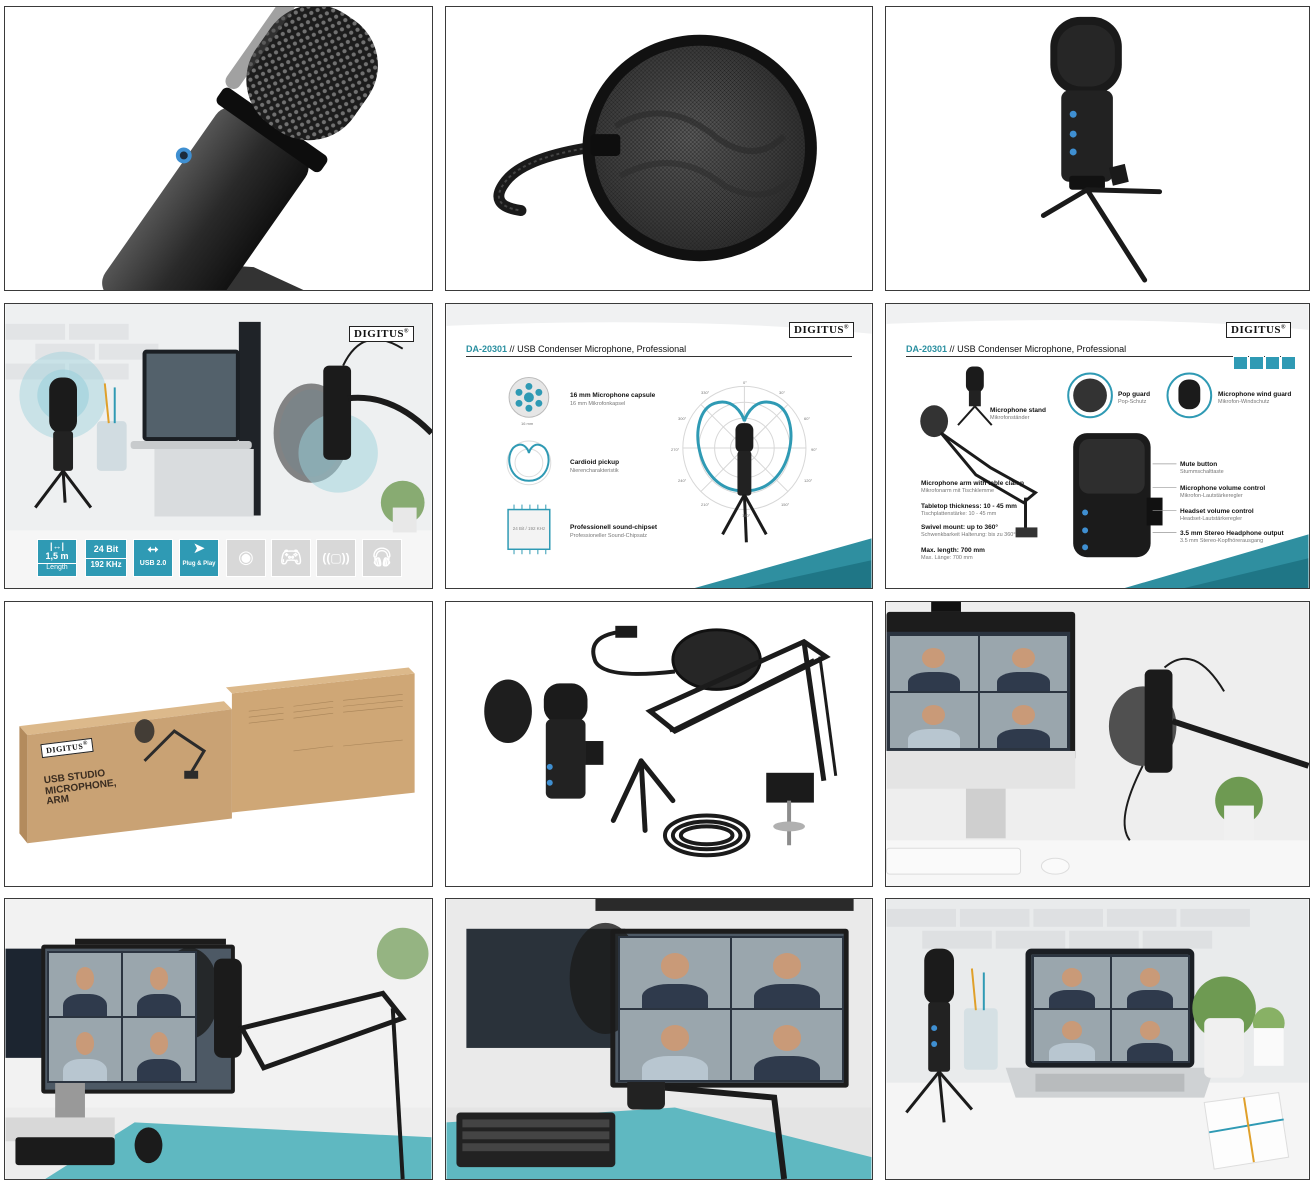 The image size is (1312, 1180). I want to click on gallery-tile-laptop-setup, so click(1097, 1039).